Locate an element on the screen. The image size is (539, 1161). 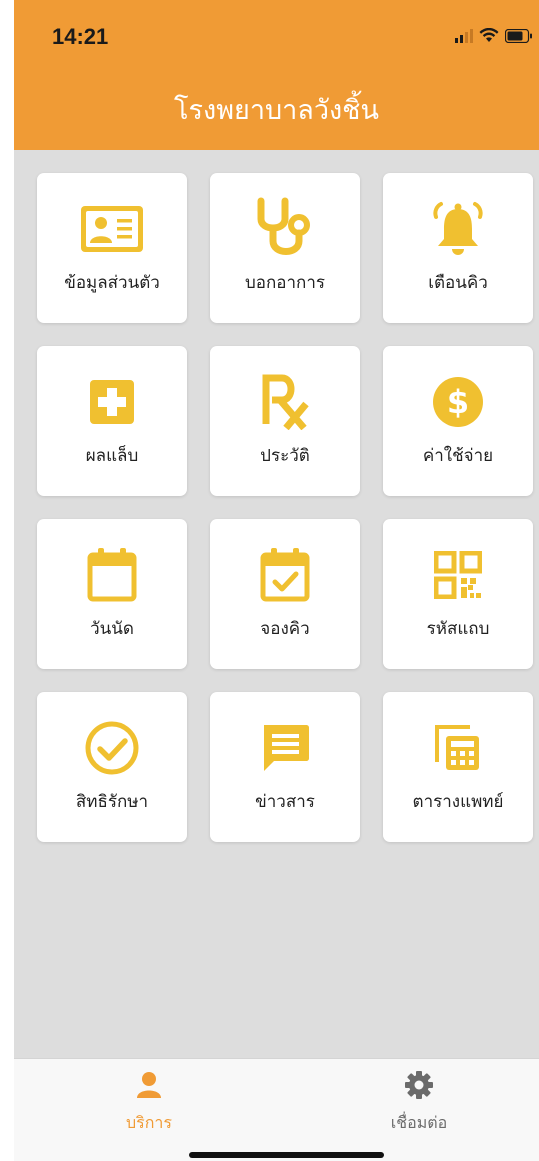
bell-icon is located at coordinates (458, 229).